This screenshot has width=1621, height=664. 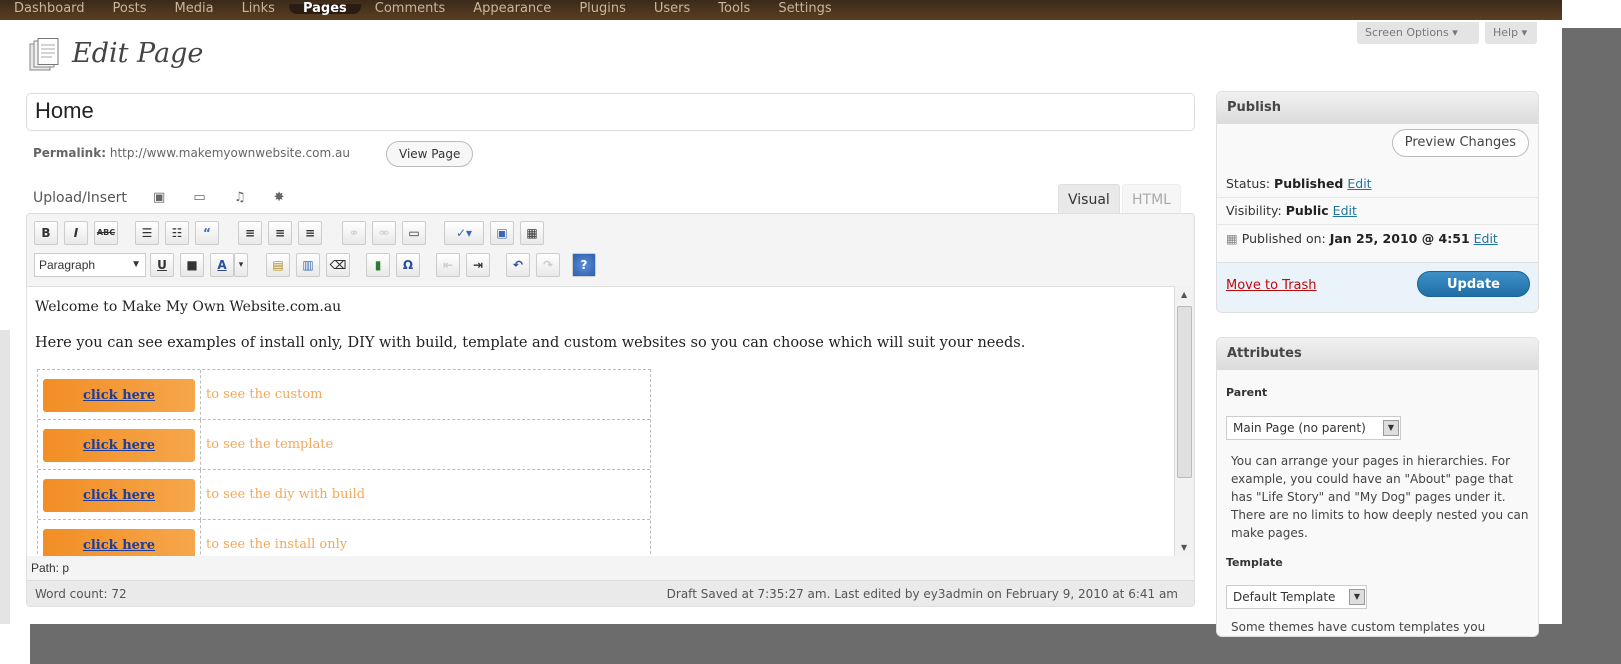 I want to click on format-select: Paragraph ▼, so click(x=90, y=265).